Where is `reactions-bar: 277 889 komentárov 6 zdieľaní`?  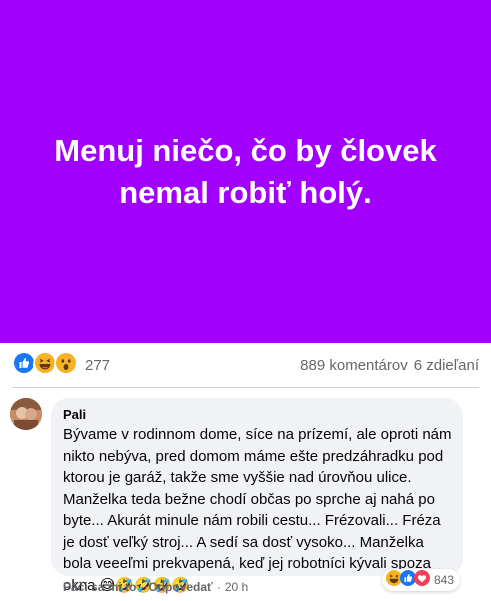 reactions-bar: 277 889 komentárov 6 zdieľaní is located at coordinates (245, 365).